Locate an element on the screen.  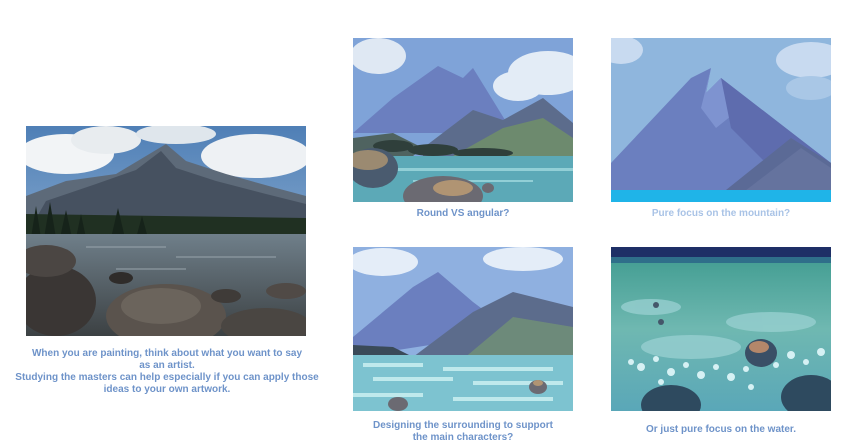
study-mountain-focus is located at coordinates (721, 120).